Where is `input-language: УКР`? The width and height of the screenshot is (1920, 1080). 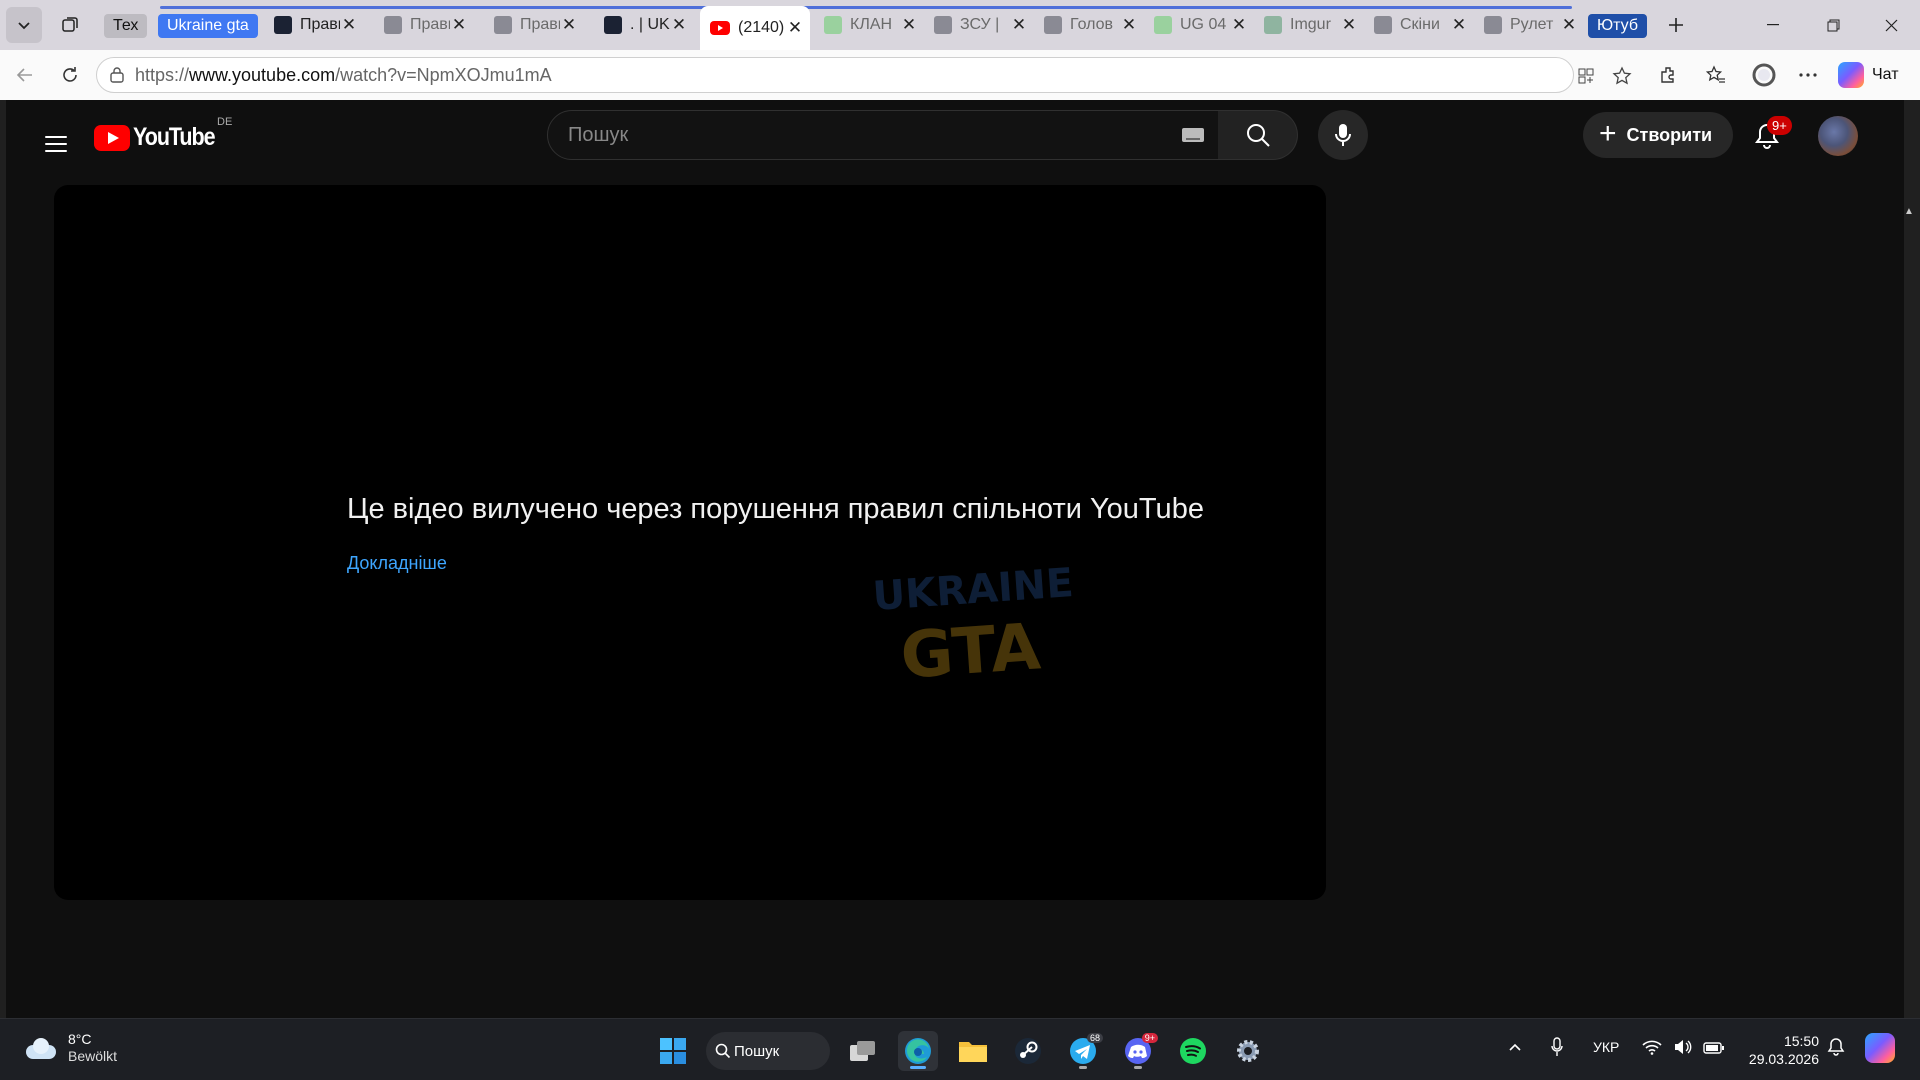 input-language: УКР is located at coordinates (1606, 1047).